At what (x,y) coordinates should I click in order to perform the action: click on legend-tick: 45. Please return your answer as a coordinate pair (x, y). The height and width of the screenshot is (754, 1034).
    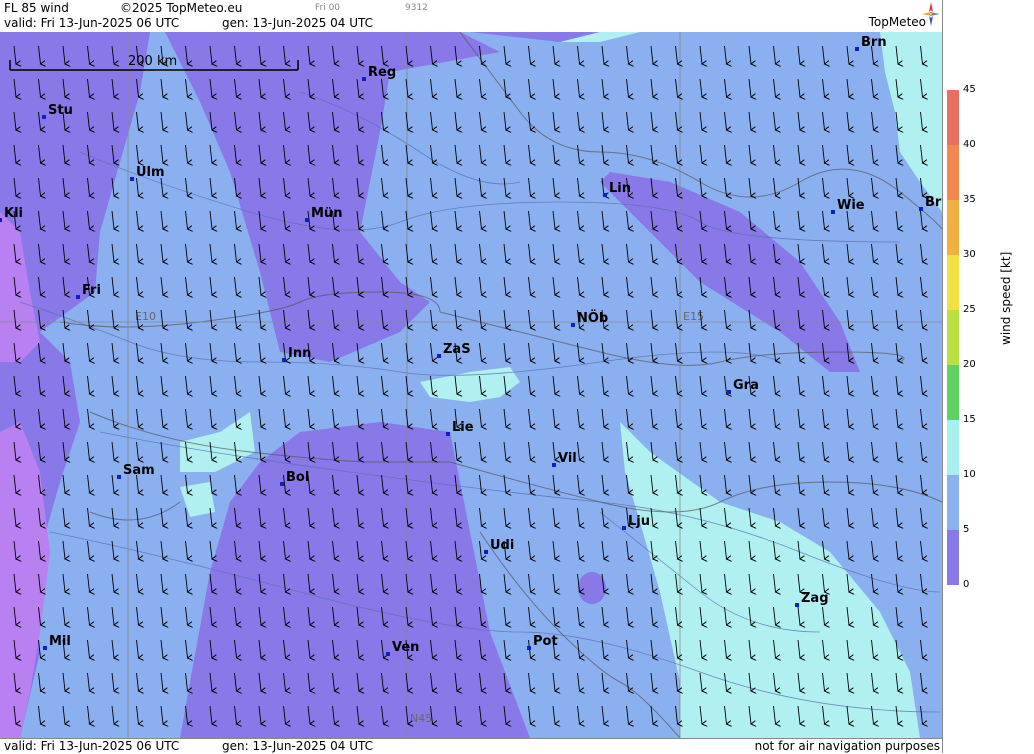
    Looking at the image, I should click on (969, 89).